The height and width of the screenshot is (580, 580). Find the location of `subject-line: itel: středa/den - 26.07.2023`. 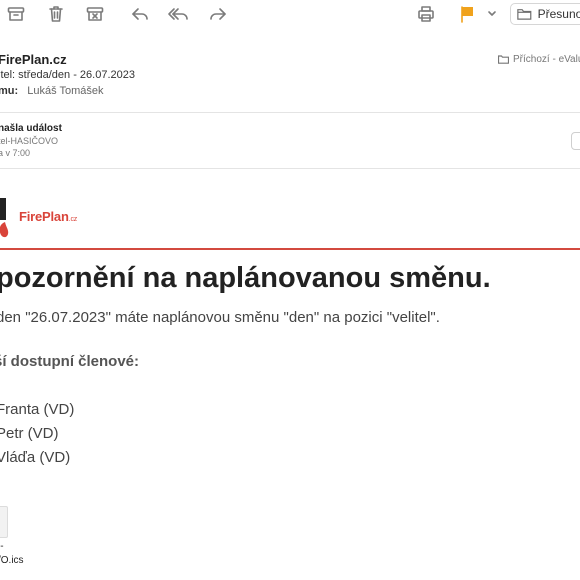

subject-line: itel: středa/den - 26.07.2023 is located at coordinates (67, 75).